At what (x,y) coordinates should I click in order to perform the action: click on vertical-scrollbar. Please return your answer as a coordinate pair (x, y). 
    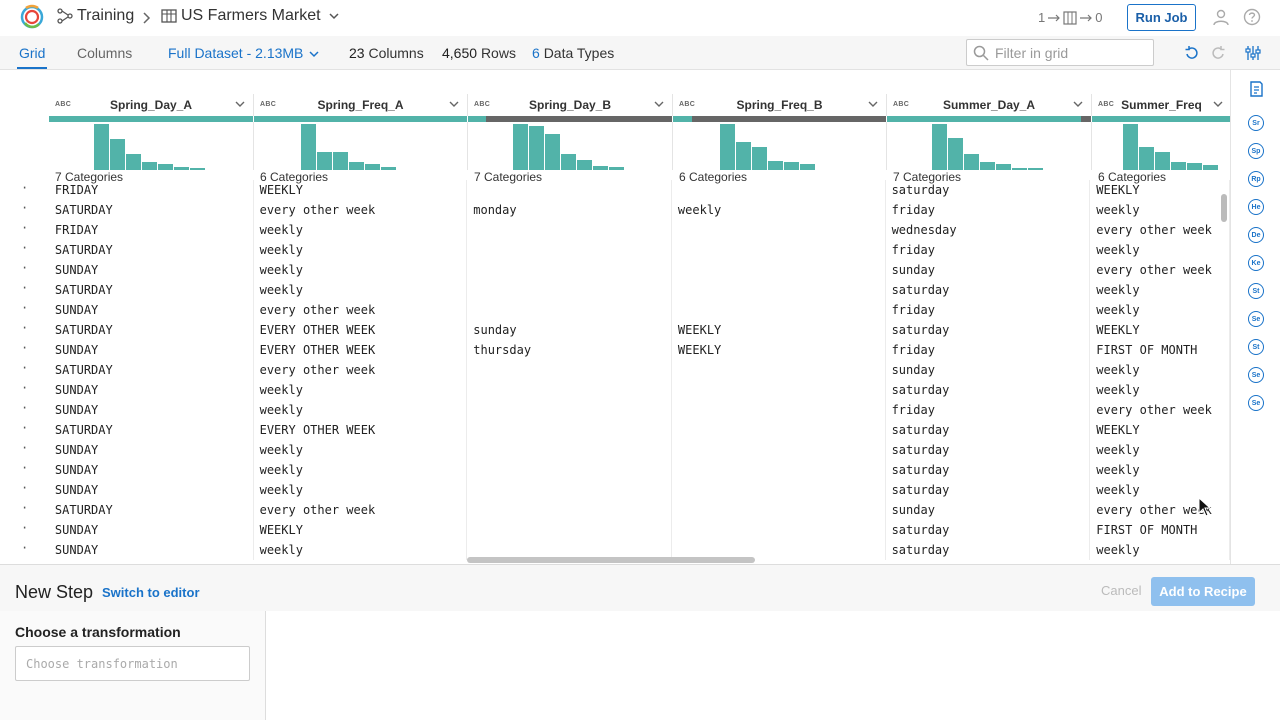
    Looking at the image, I should click on (1224, 208).